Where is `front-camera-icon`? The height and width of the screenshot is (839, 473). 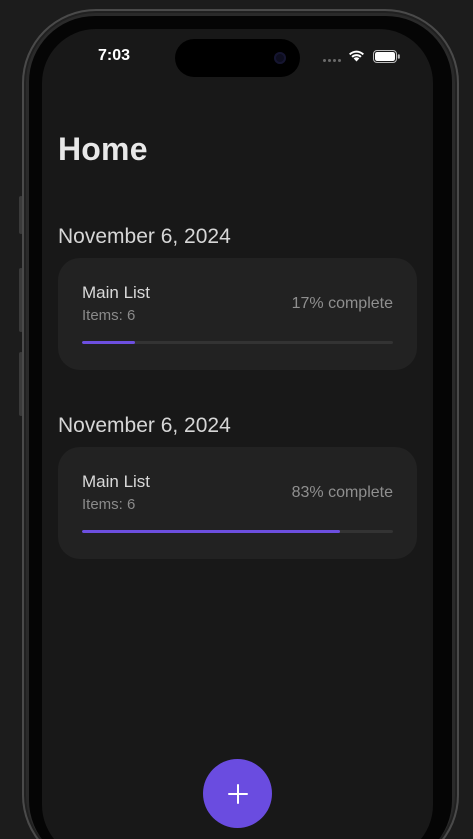
front-camera-icon is located at coordinates (280, 58).